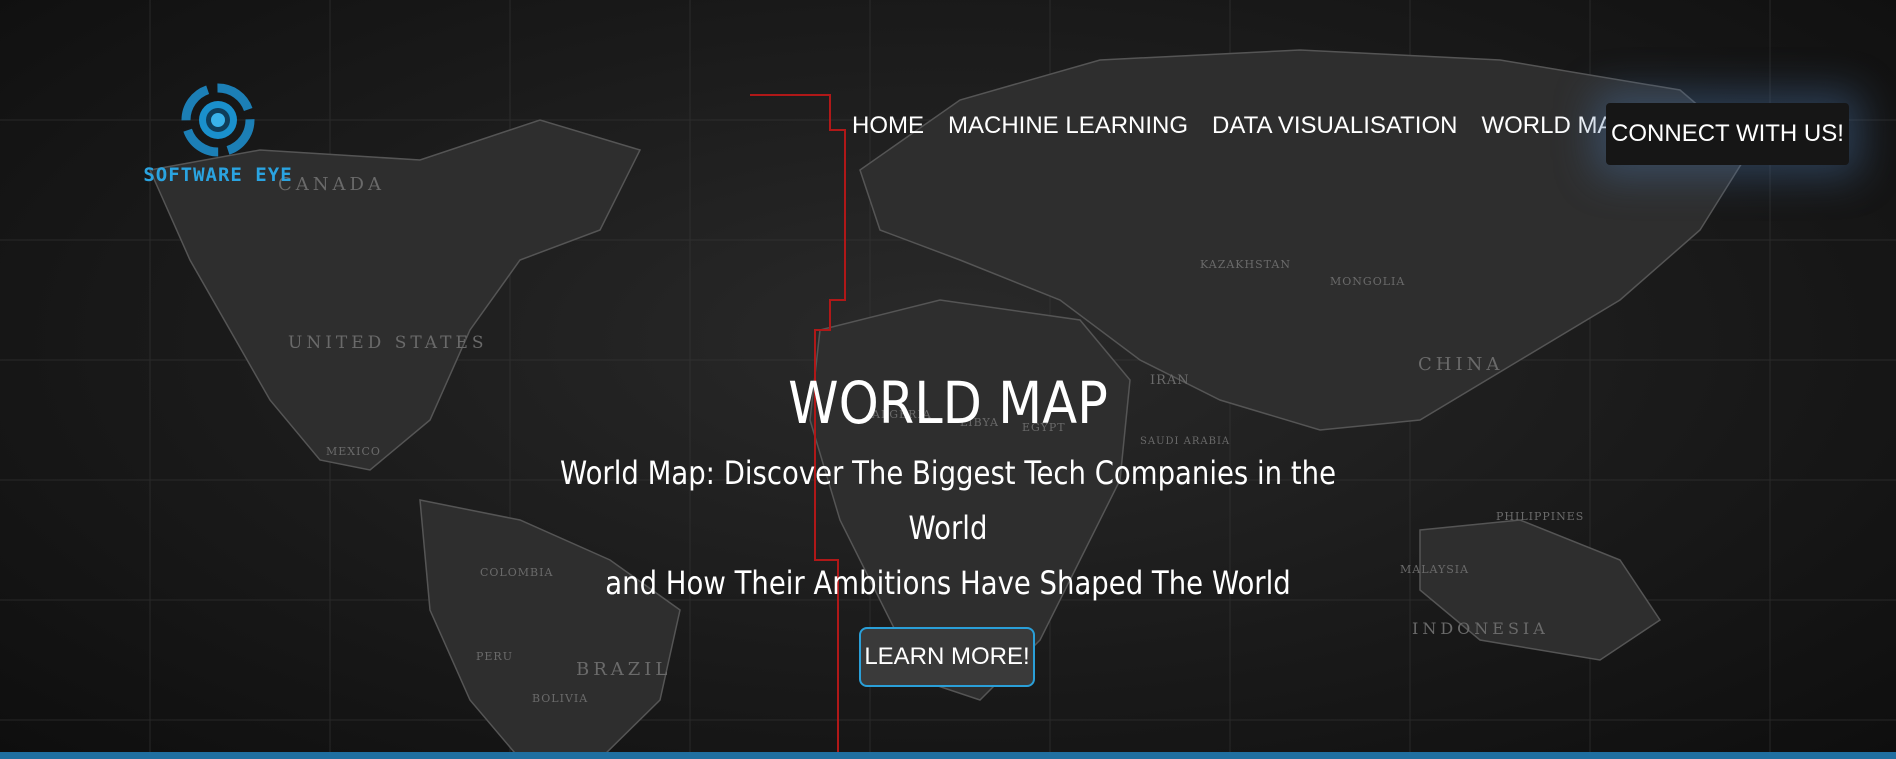 This screenshot has height=759, width=1896. I want to click on map-label-malaysia: MALAYSIA, so click(1434, 569).